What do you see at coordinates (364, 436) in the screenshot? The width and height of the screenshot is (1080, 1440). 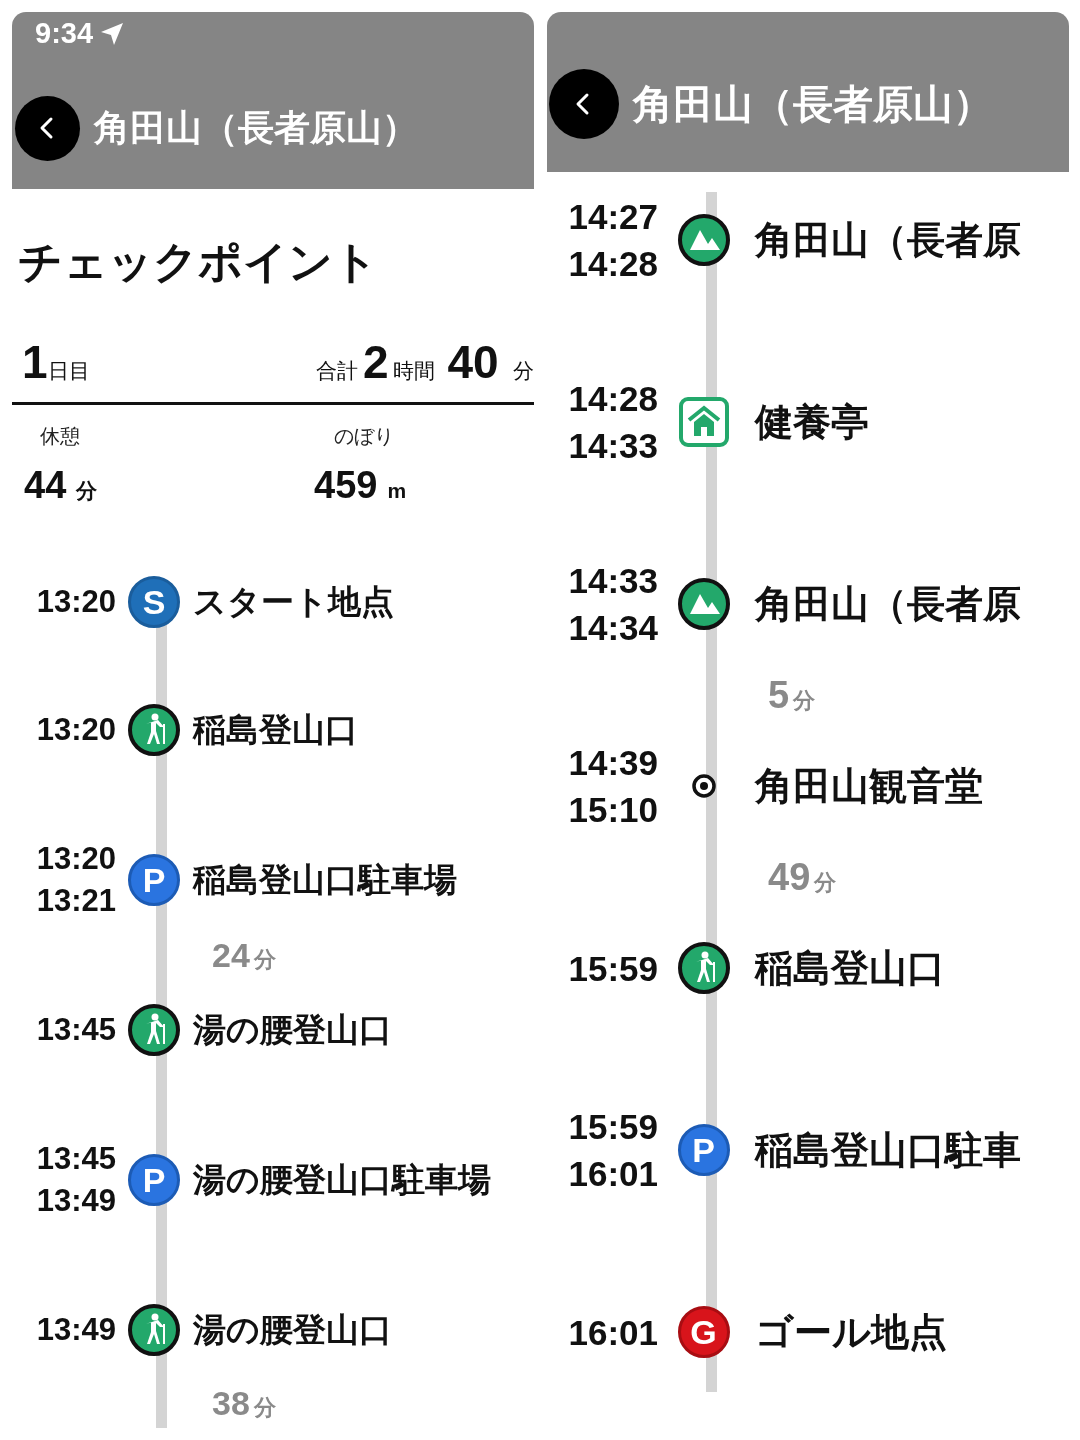 I see `stat-label: のぼり` at bounding box center [364, 436].